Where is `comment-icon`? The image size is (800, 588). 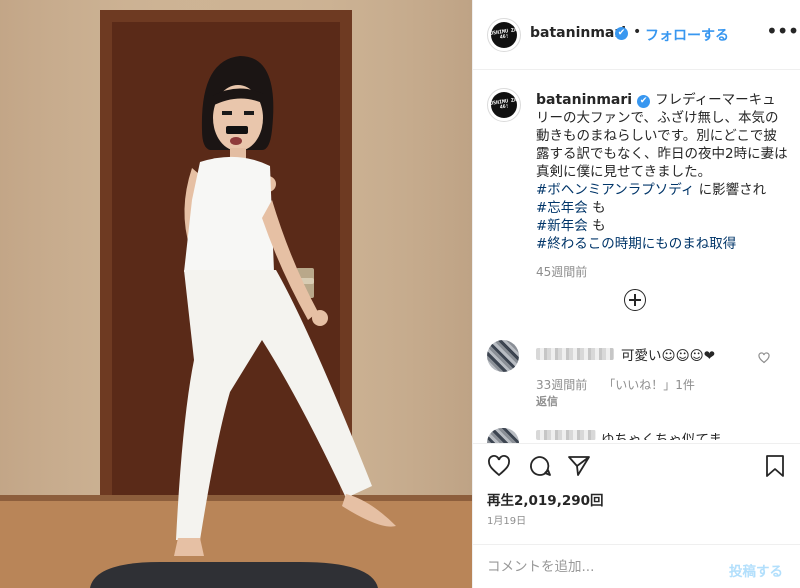
comment-icon is located at coordinates (540, 466).